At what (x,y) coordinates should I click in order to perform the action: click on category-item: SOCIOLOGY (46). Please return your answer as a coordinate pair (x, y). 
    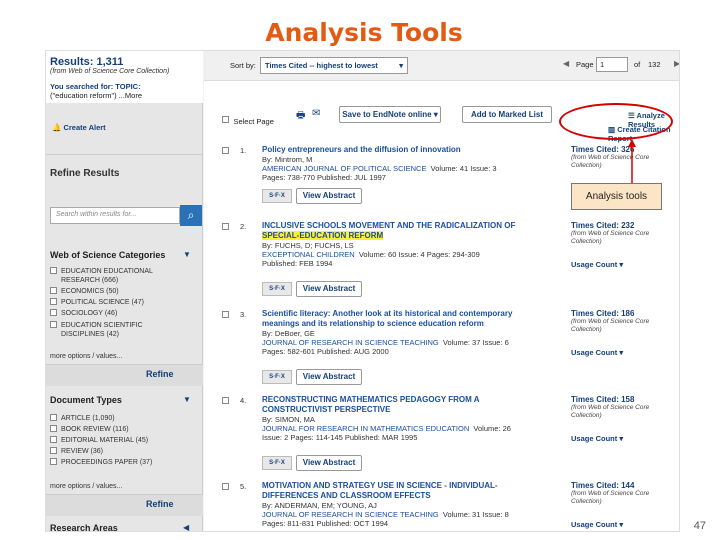
    Looking at the image, I should click on (125, 315).